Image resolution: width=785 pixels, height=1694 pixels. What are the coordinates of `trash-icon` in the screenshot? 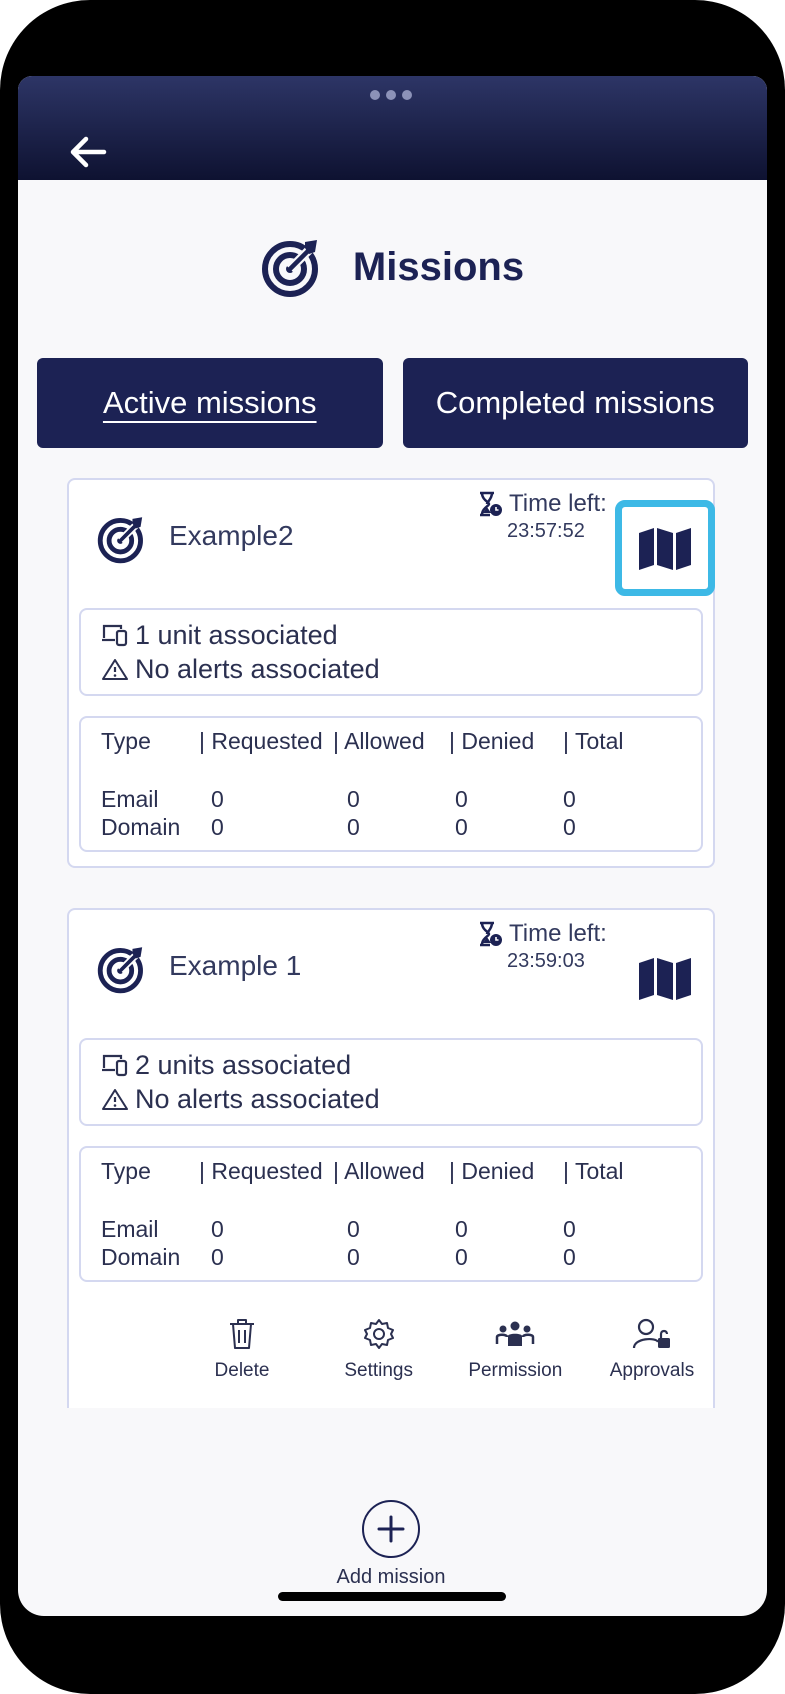 It's located at (242, 1334).